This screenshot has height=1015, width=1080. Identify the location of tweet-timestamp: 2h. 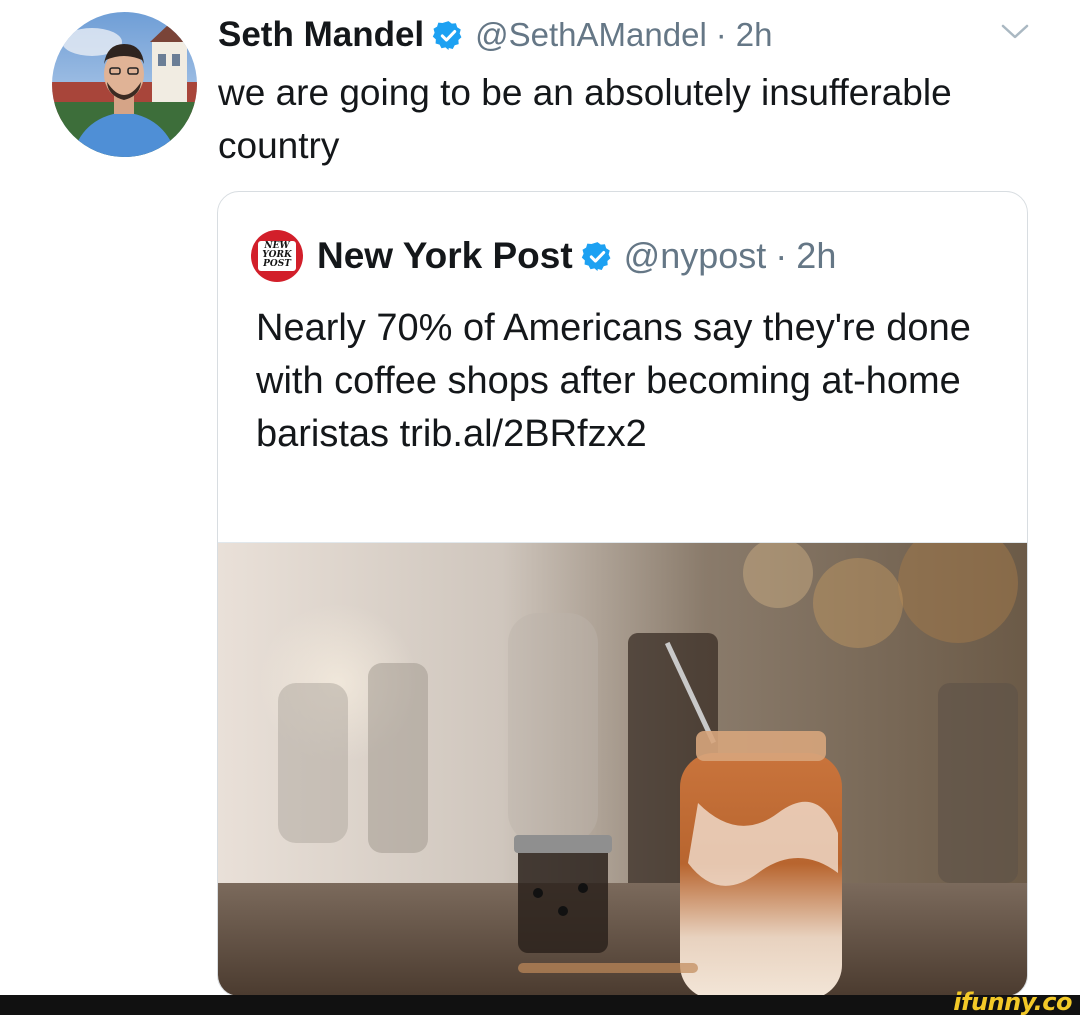
(754, 35).